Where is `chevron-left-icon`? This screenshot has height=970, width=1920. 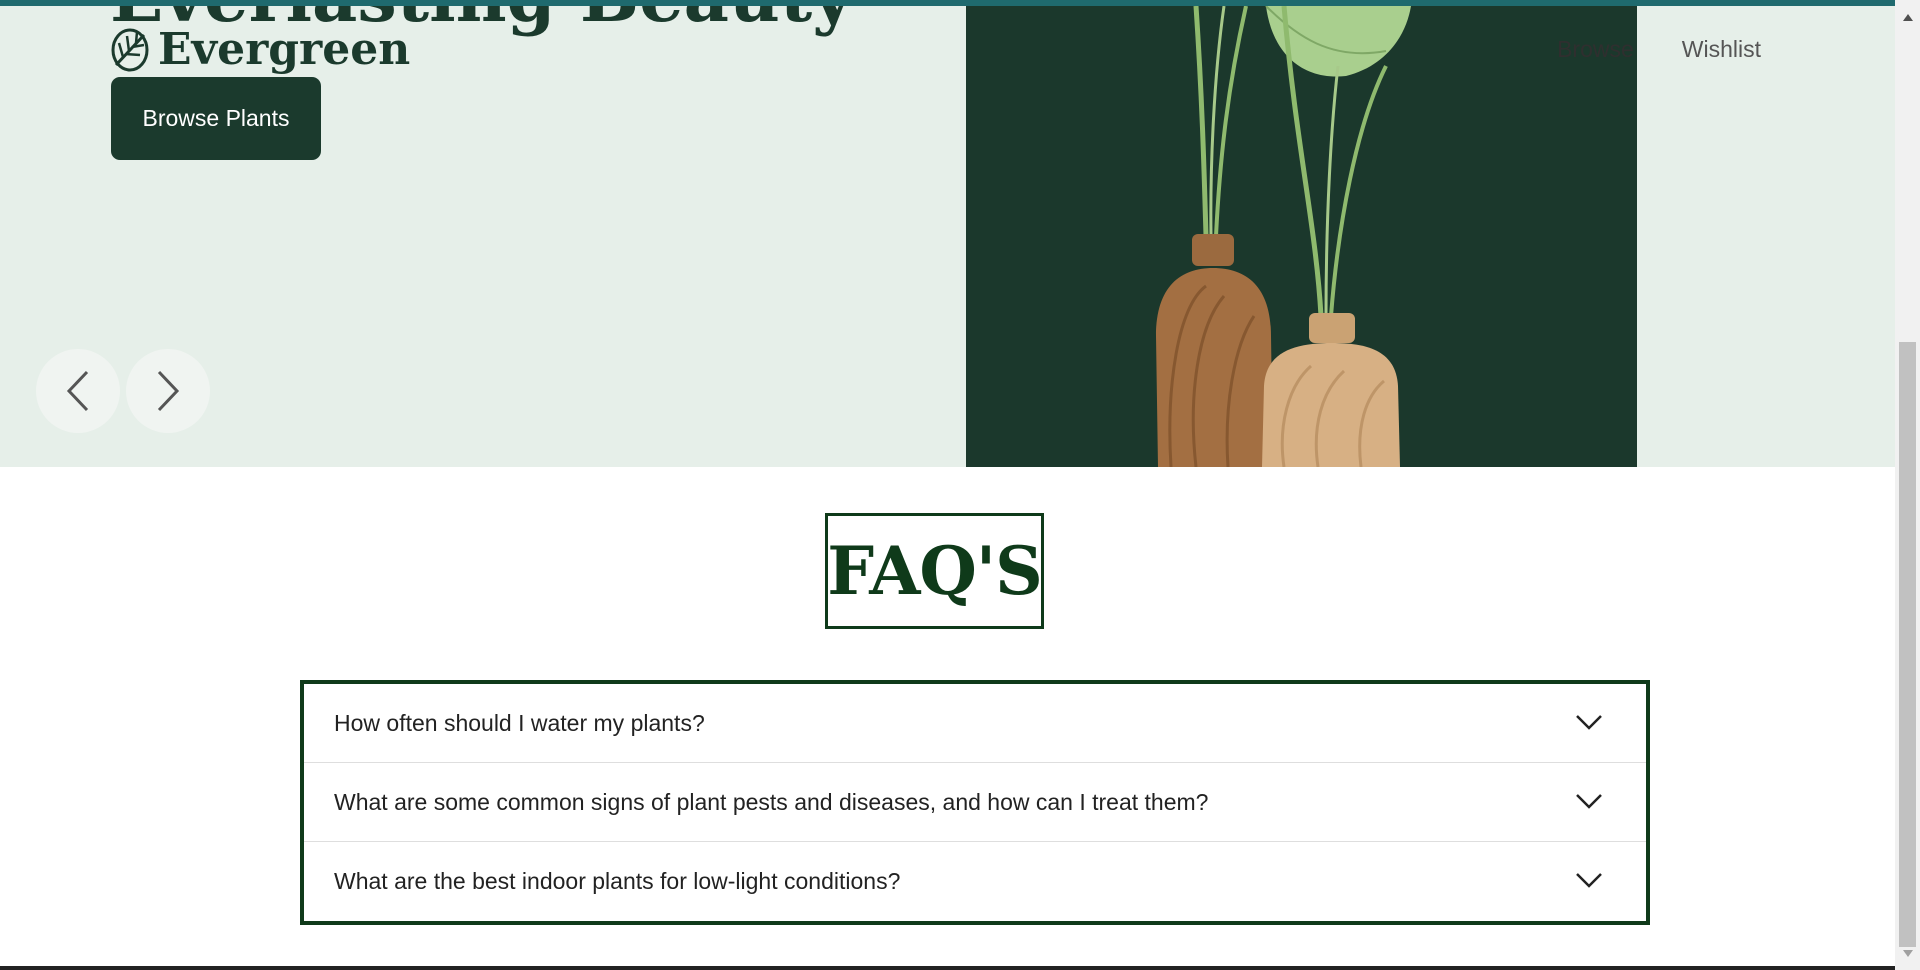
chevron-left-icon is located at coordinates (77, 391).